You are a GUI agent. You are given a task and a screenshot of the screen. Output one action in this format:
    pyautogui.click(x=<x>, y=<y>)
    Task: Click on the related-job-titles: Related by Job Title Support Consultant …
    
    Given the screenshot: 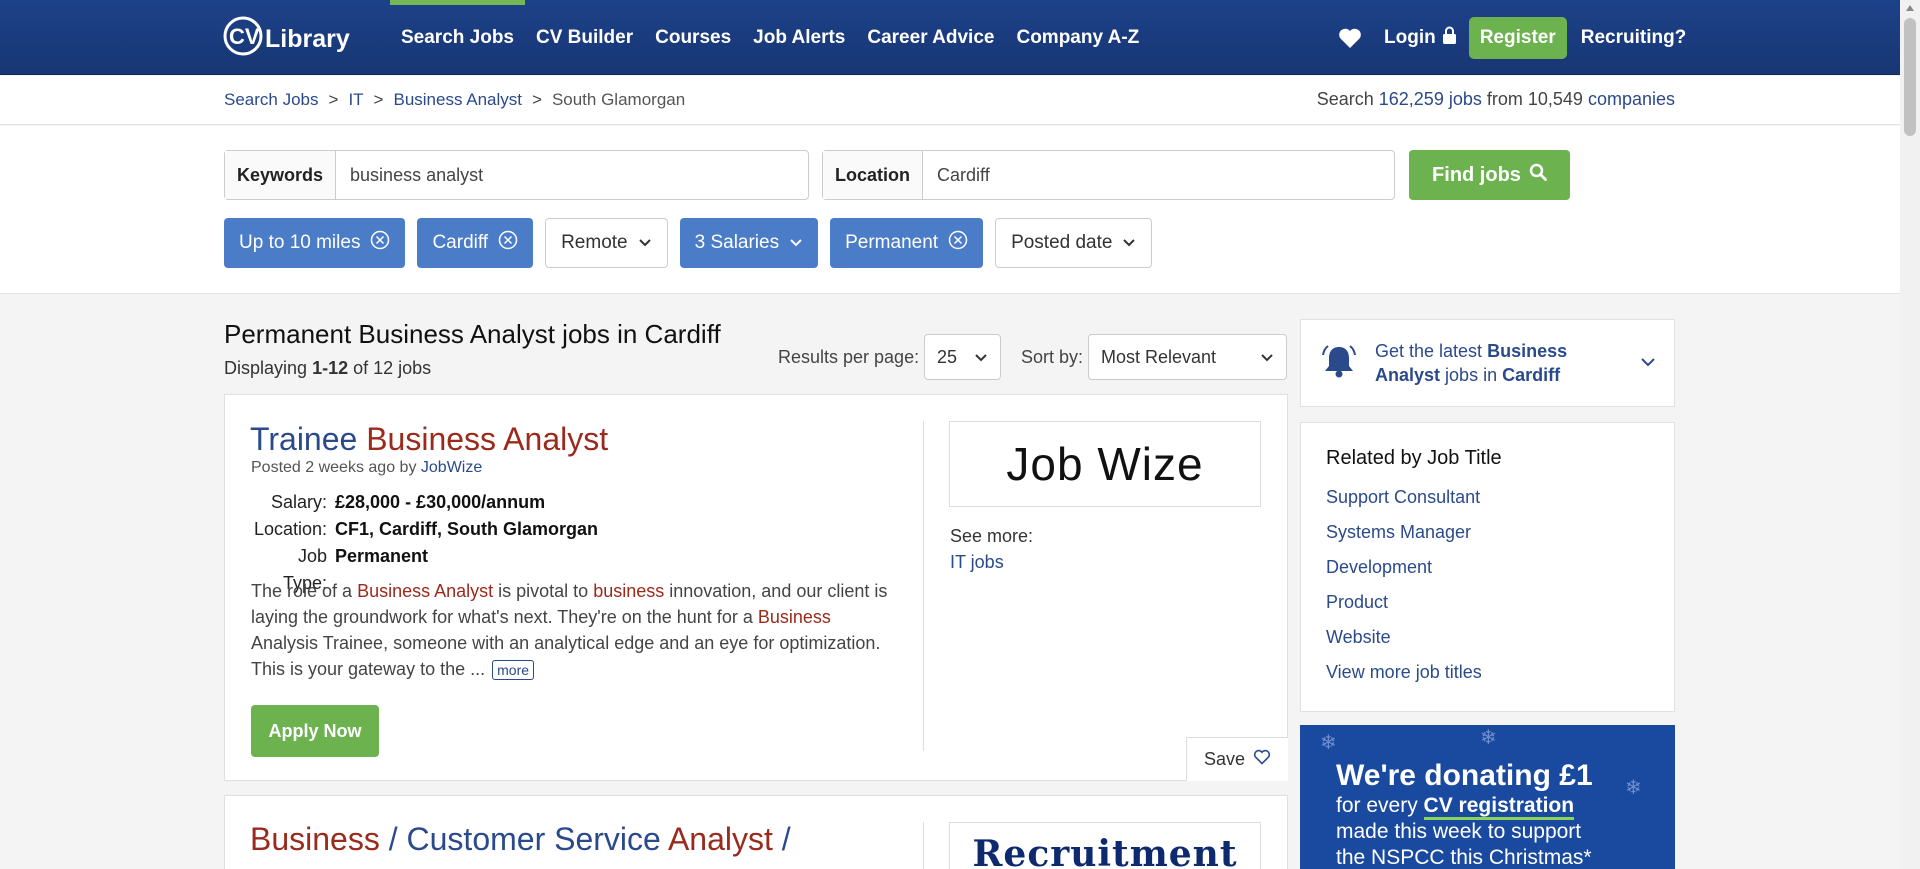 What is the action you would take?
    pyautogui.click(x=1487, y=567)
    